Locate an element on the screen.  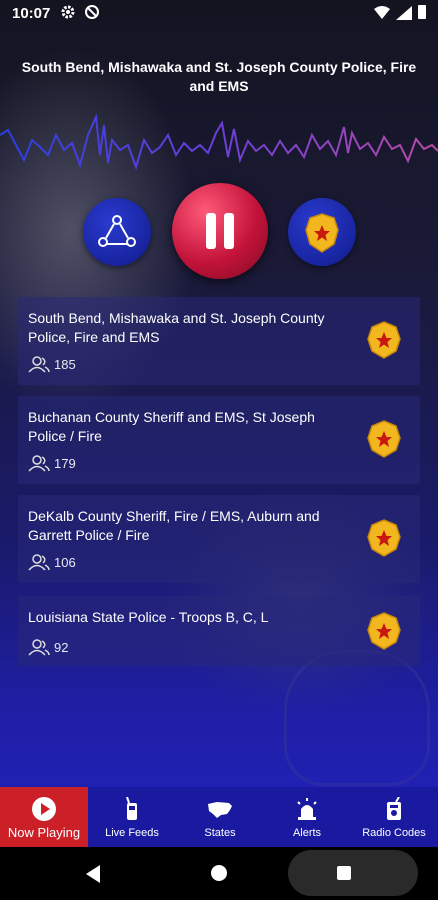
tab-label: Radio Codes is located at coordinates (394, 833).